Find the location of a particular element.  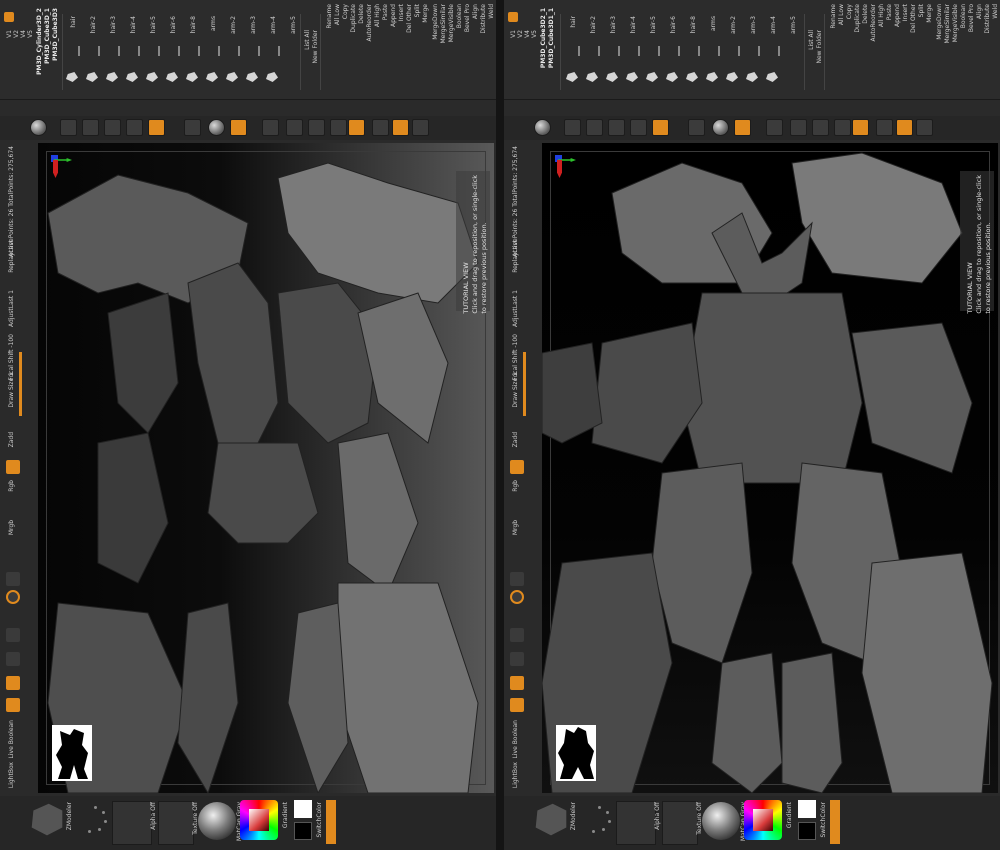

edit-mode-icon is located at coordinates (13, 579).